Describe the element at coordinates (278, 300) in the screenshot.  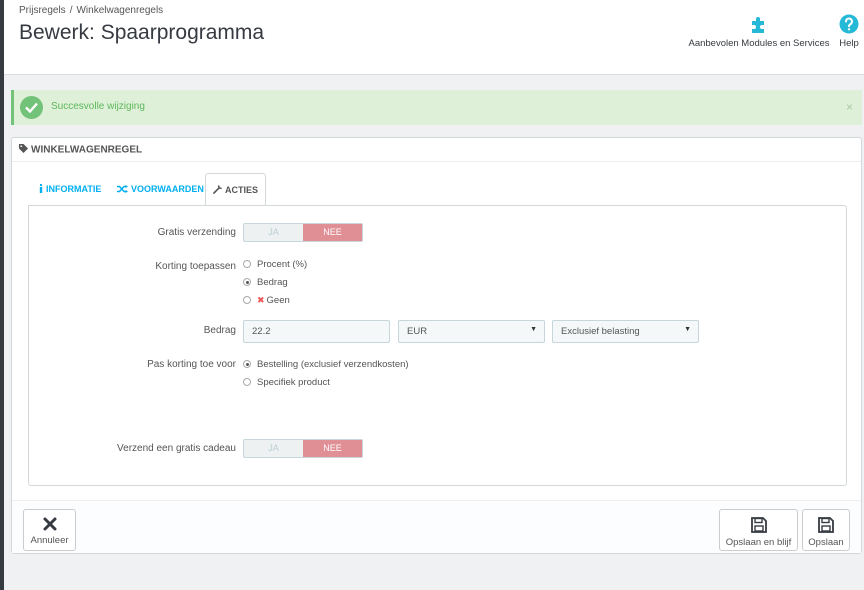
I see `radio-geen-label: Geen` at that location.